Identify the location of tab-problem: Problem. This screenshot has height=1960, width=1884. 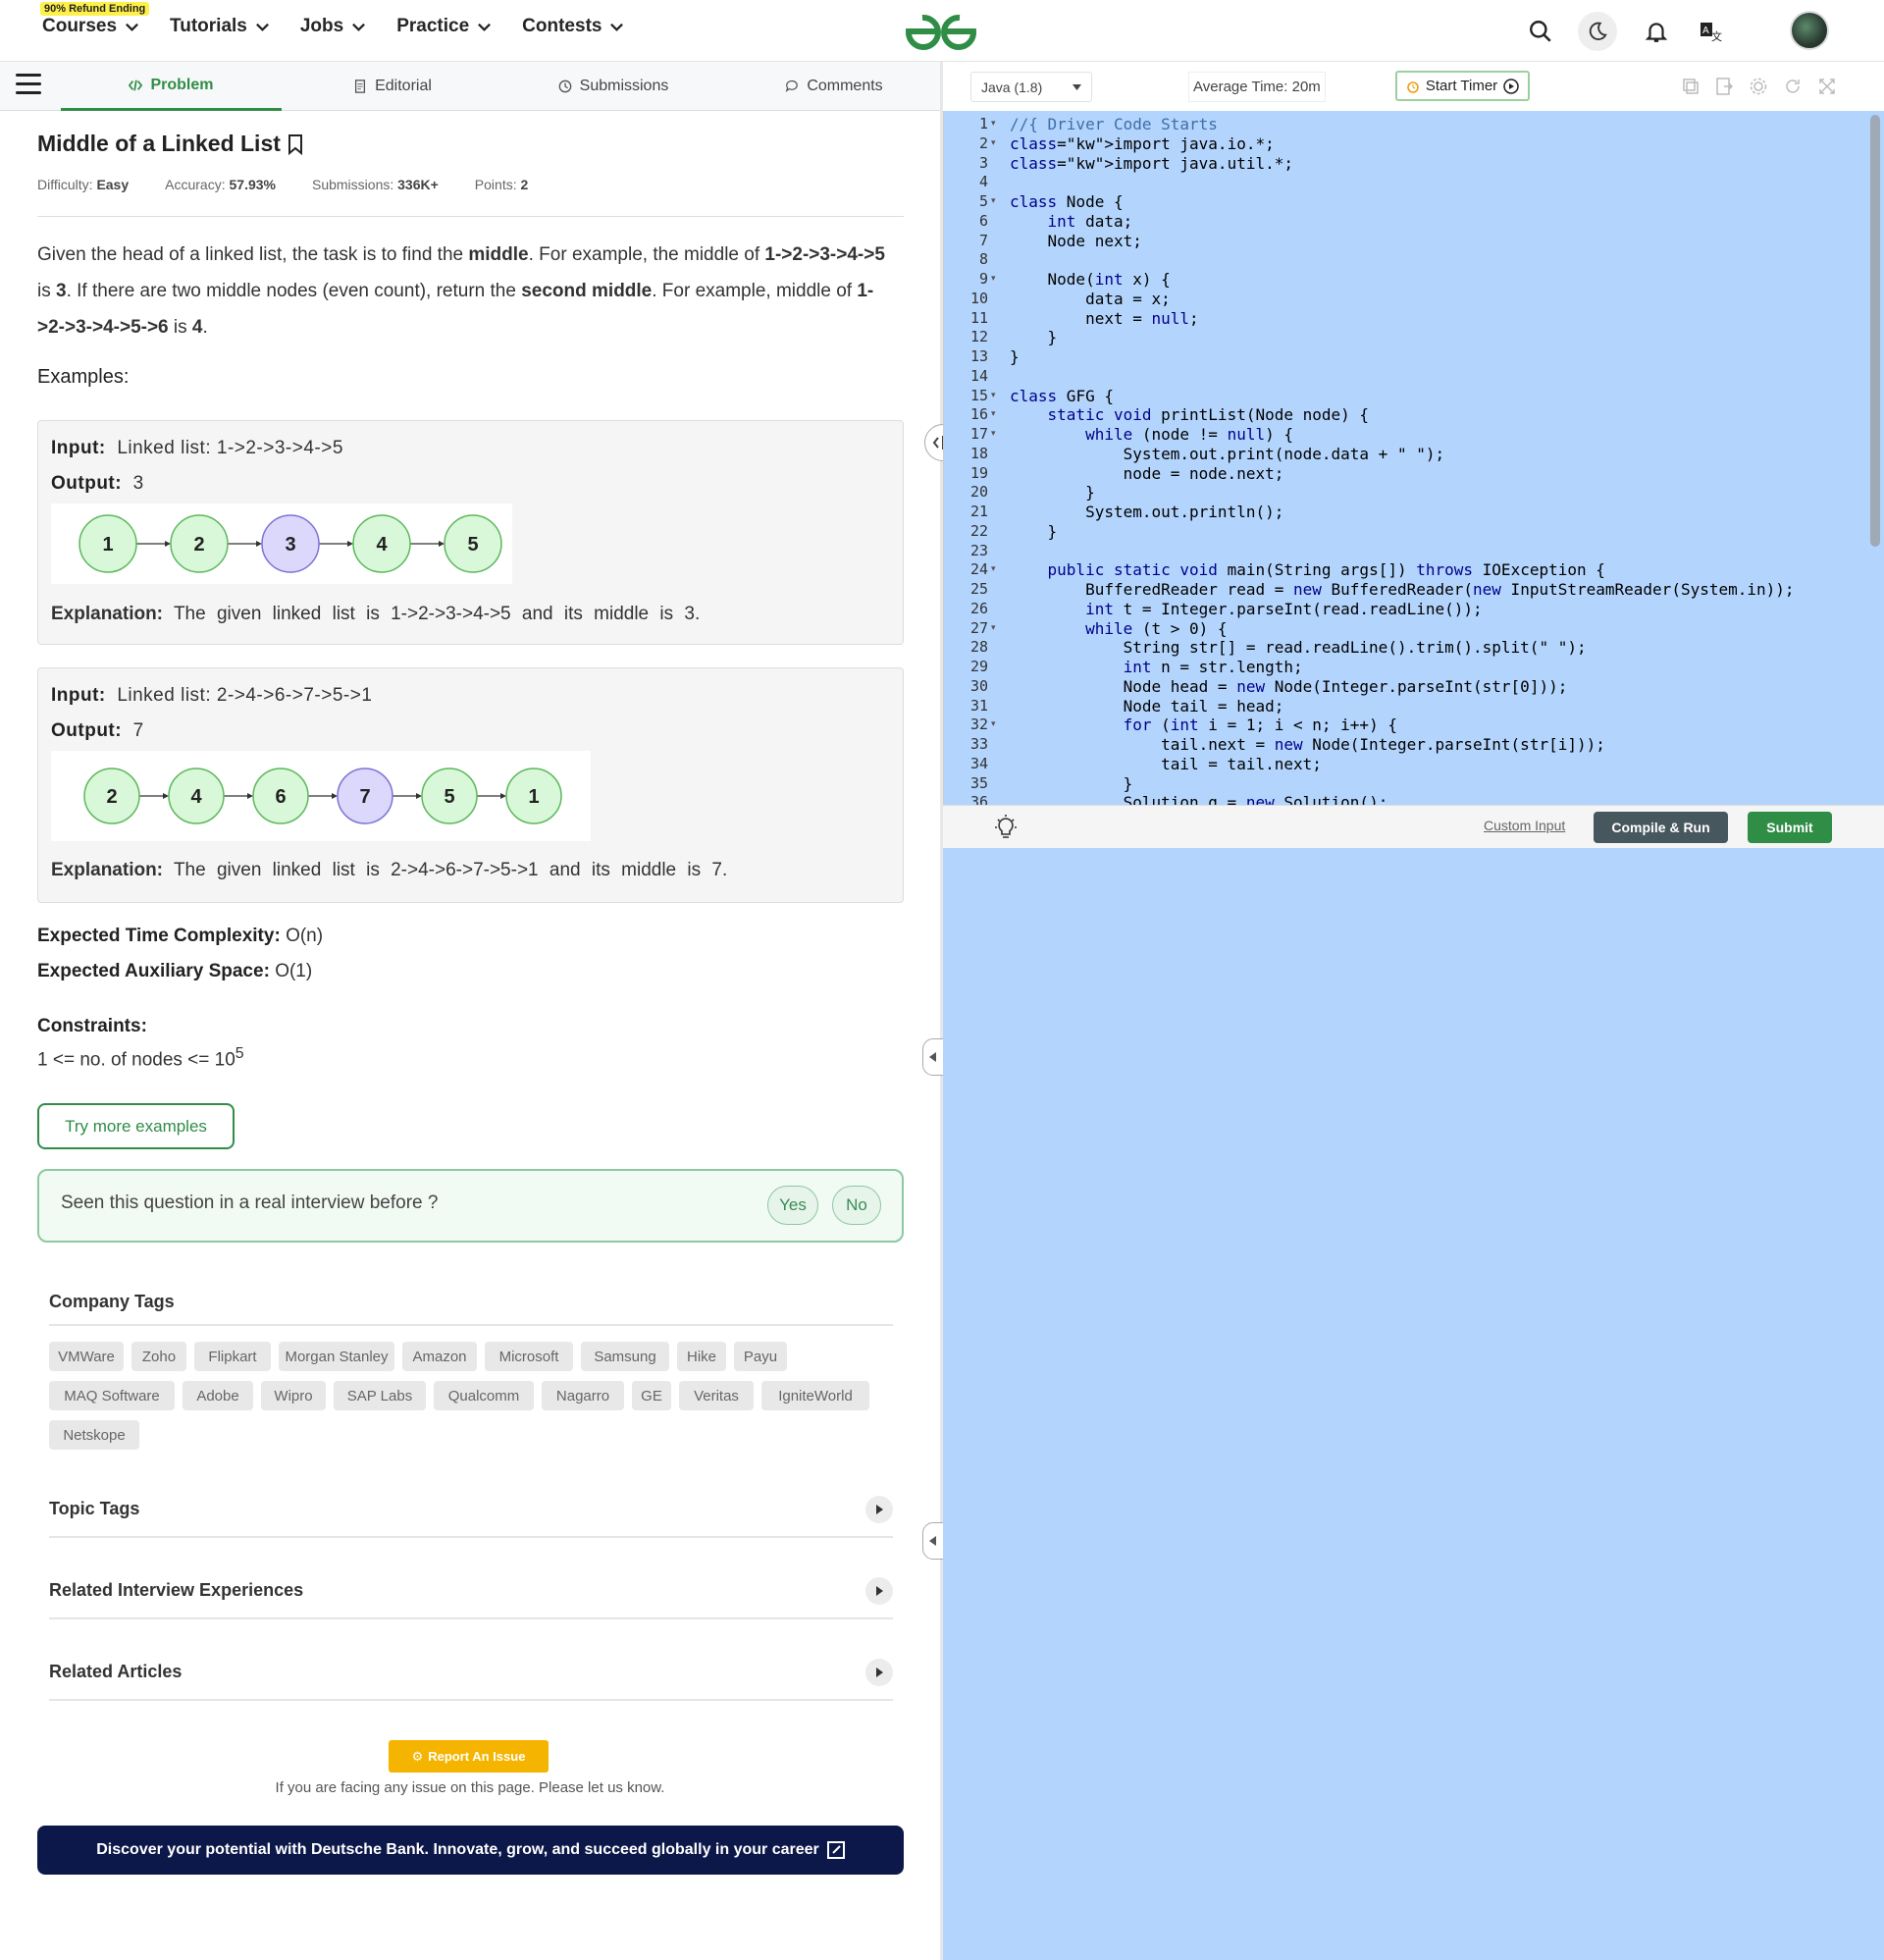
(171, 87).